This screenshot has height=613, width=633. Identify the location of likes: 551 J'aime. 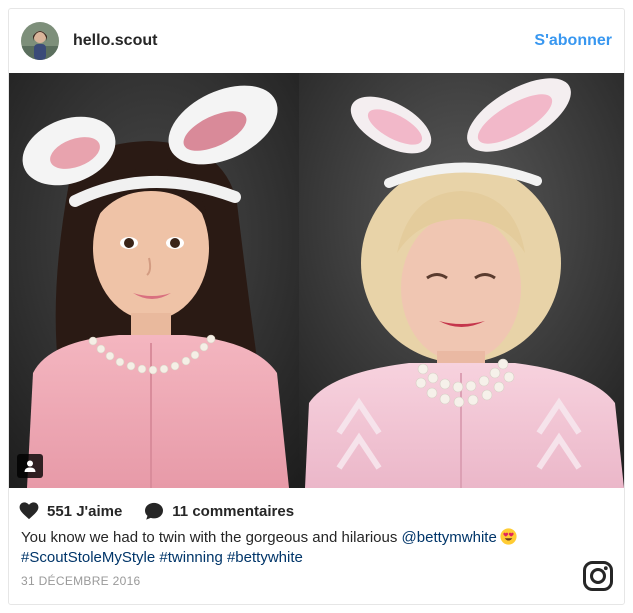
(70, 511).